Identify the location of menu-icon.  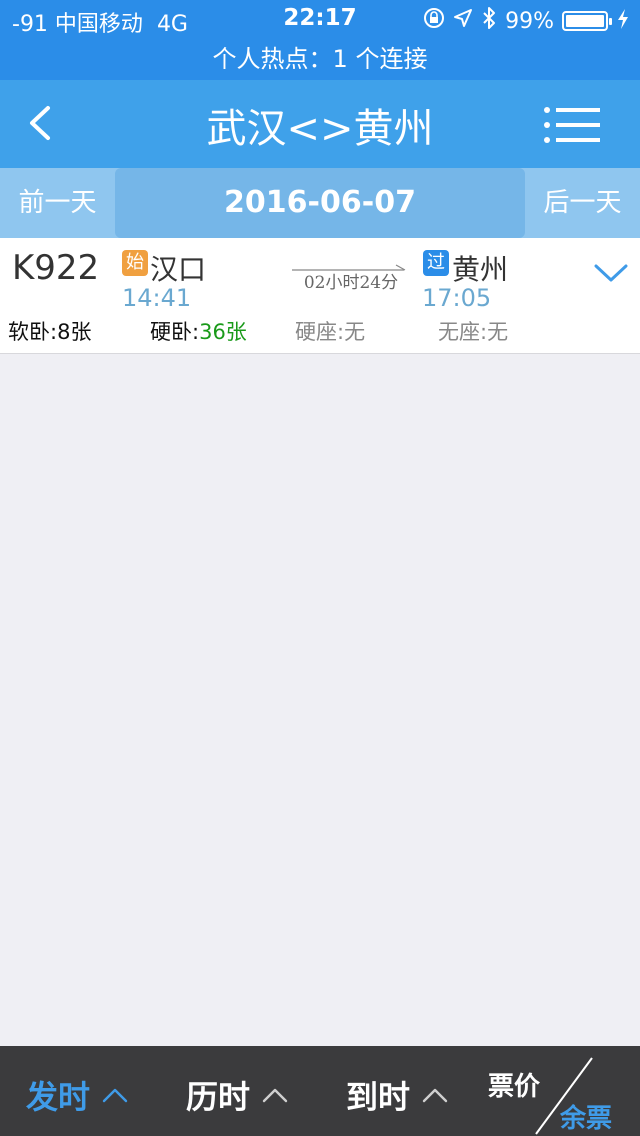
(572, 125).